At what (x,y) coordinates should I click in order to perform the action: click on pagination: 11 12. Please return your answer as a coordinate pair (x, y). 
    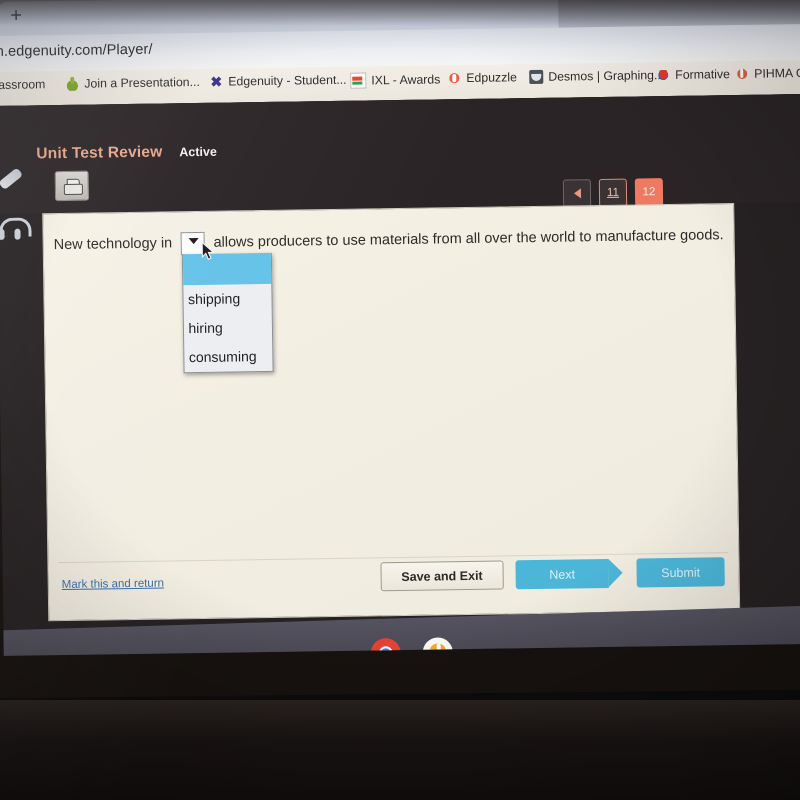
    Looking at the image, I should click on (613, 193).